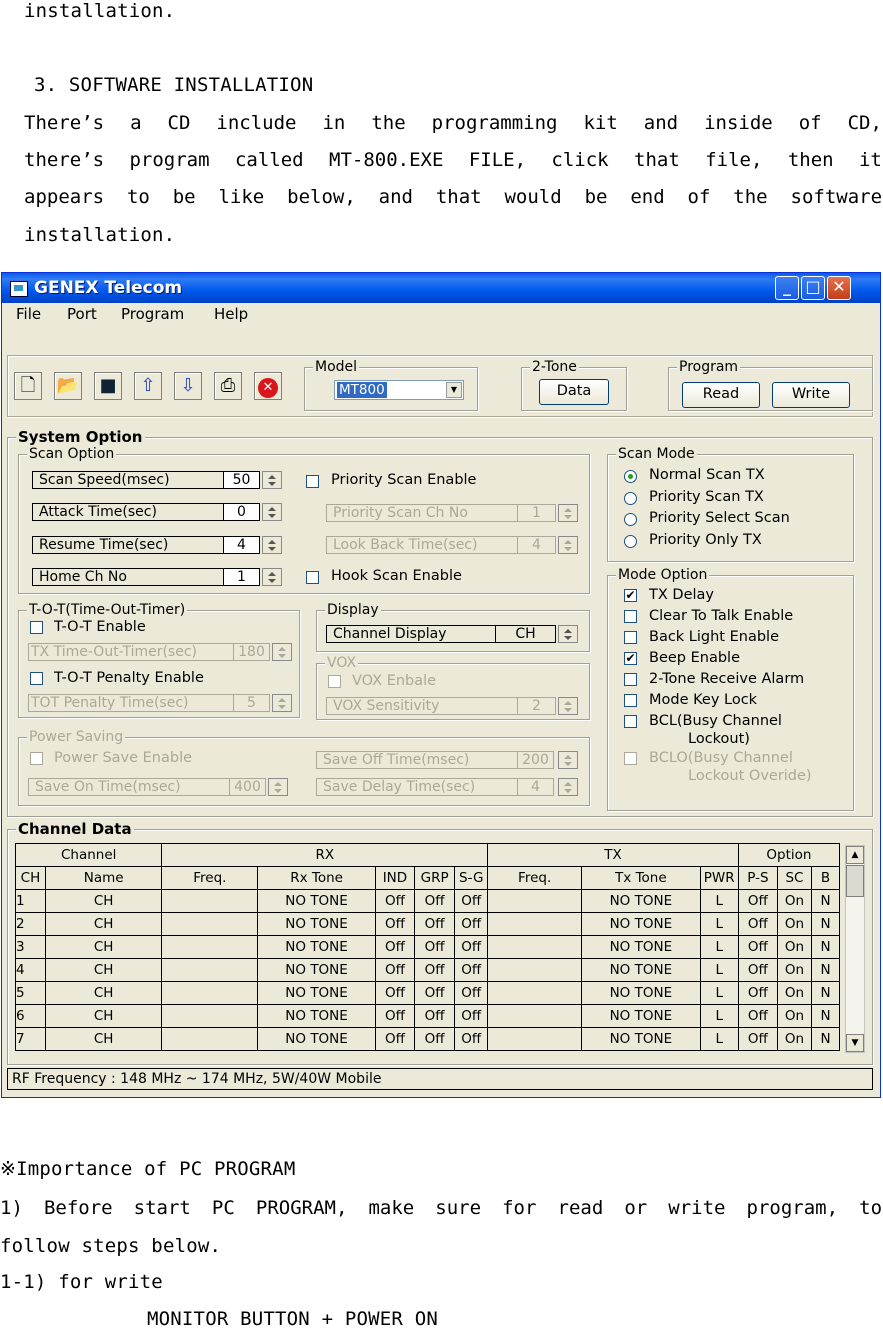 The height and width of the screenshot is (1331, 883). What do you see at coordinates (312, 577) in the screenshot?
I see `hook-scan-enable-checkbox` at bounding box center [312, 577].